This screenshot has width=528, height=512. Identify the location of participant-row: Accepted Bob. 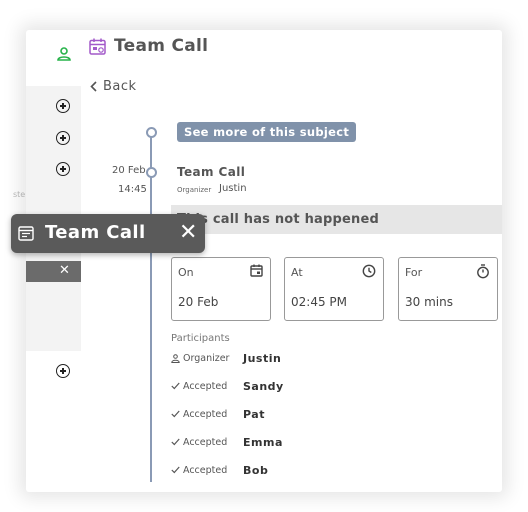
(219, 470).